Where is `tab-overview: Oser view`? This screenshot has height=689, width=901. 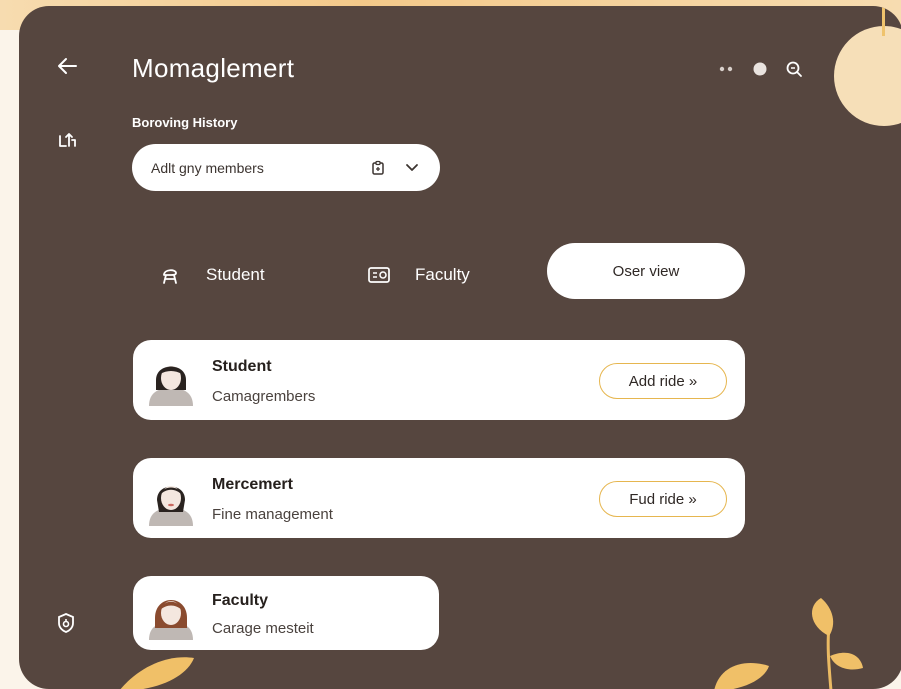
tab-overview: Oser view is located at coordinates (646, 271).